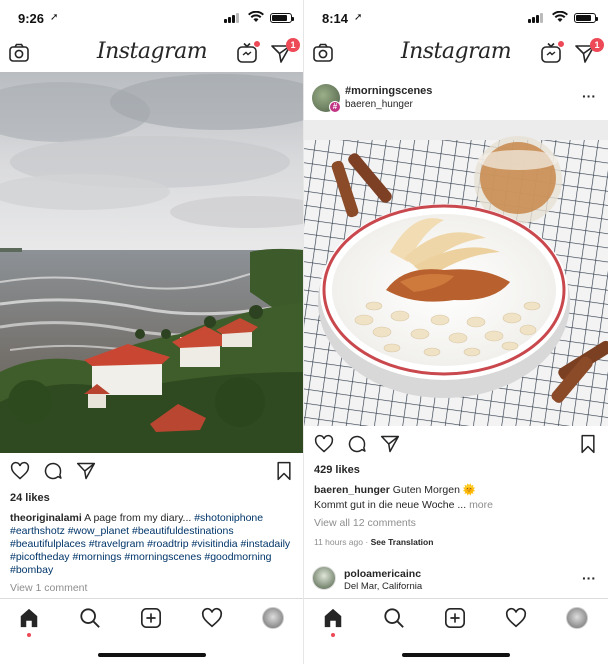 The width and height of the screenshot is (608, 664). What do you see at coordinates (388, 91) in the screenshot?
I see `post-hashtag-title: #morningscenes` at bounding box center [388, 91].